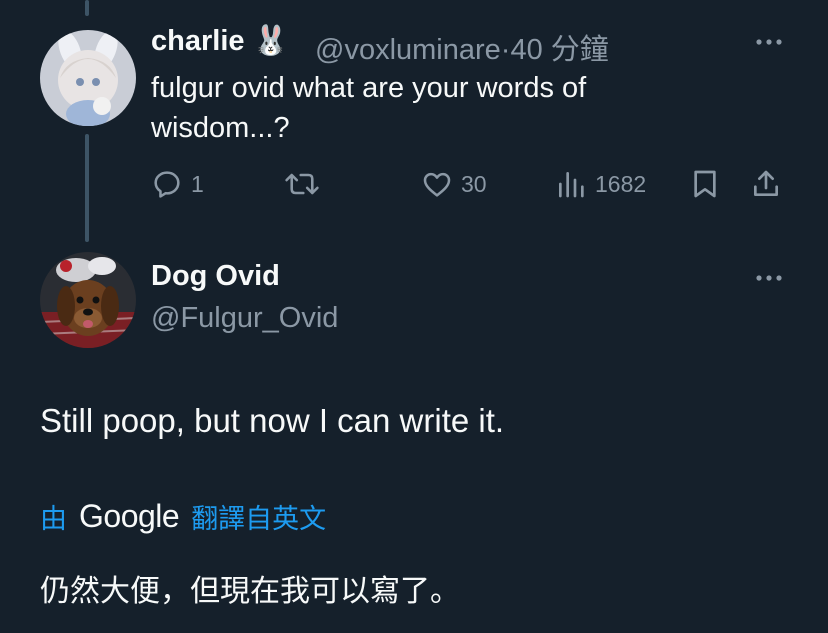  I want to click on reply-icon, so click(167, 184).